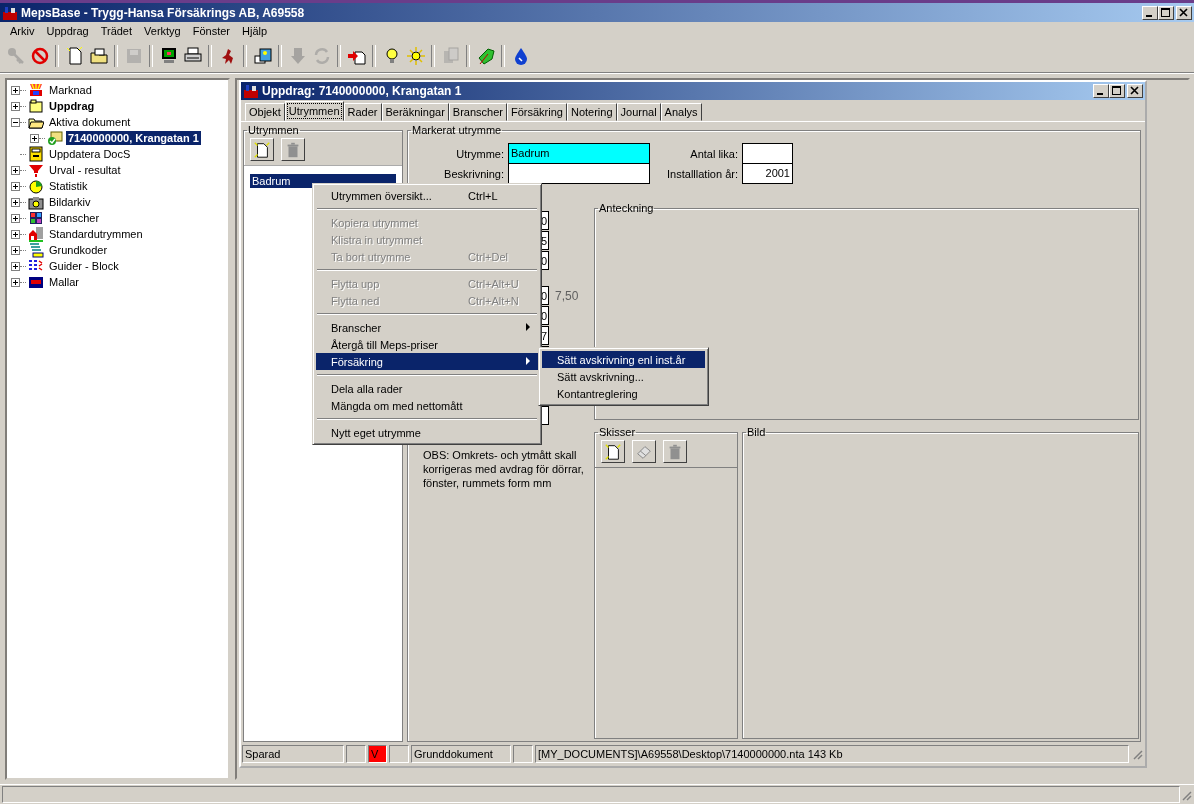  I want to click on menu-item: Dela alla rader, so click(427, 388).